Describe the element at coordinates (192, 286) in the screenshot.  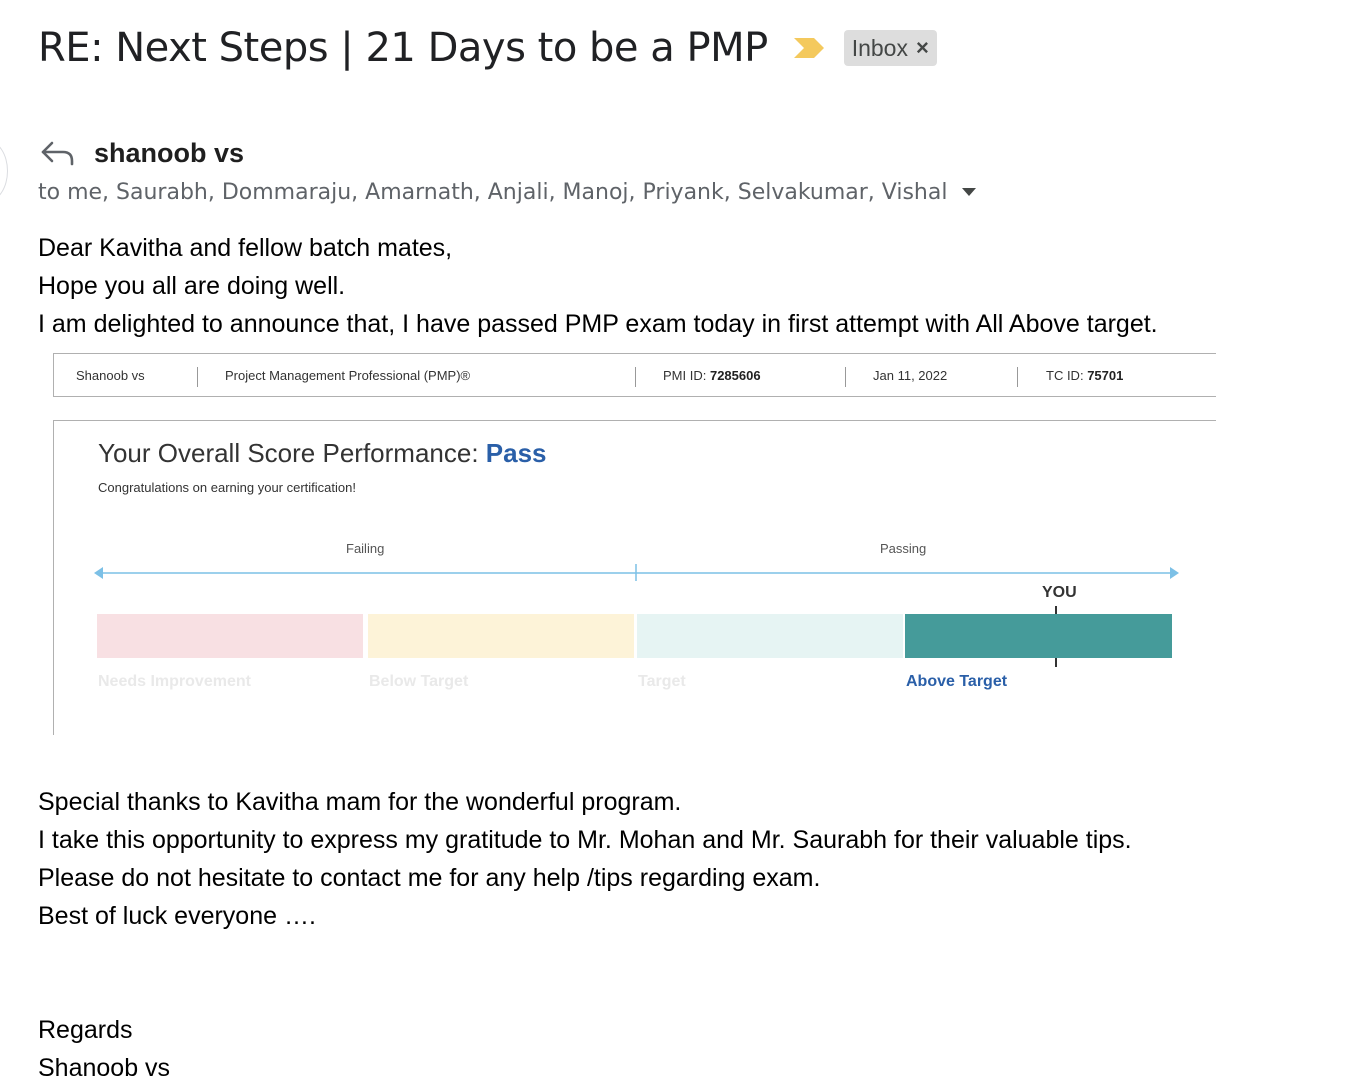
I see `body-line: Hope you all are doing well.` at that location.